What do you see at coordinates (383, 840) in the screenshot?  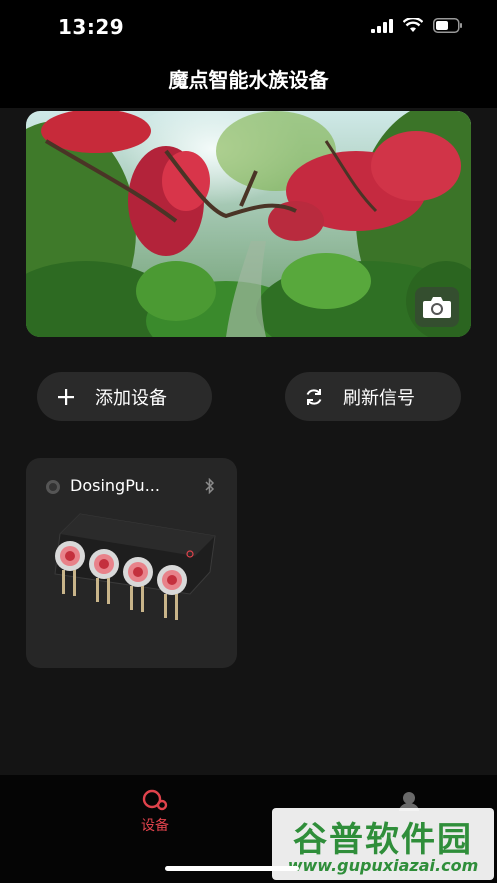 I see `watermark-title: 谷普软件园` at bounding box center [383, 840].